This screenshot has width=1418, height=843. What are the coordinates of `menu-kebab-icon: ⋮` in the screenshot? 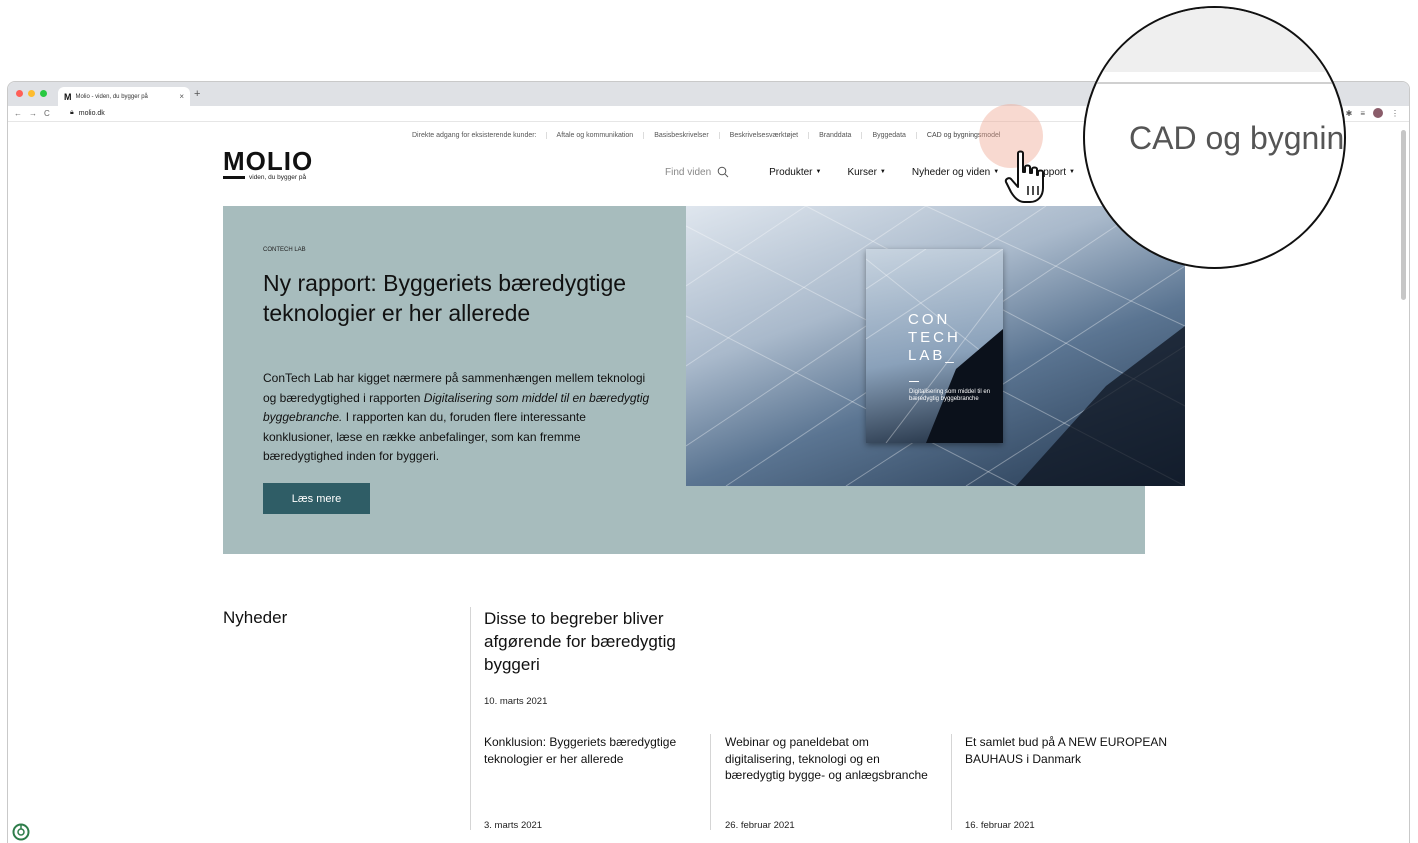 It's located at (1395, 113).